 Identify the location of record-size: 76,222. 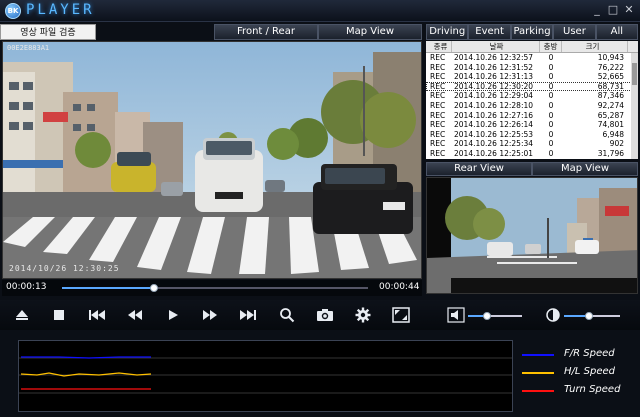
(610, 67).